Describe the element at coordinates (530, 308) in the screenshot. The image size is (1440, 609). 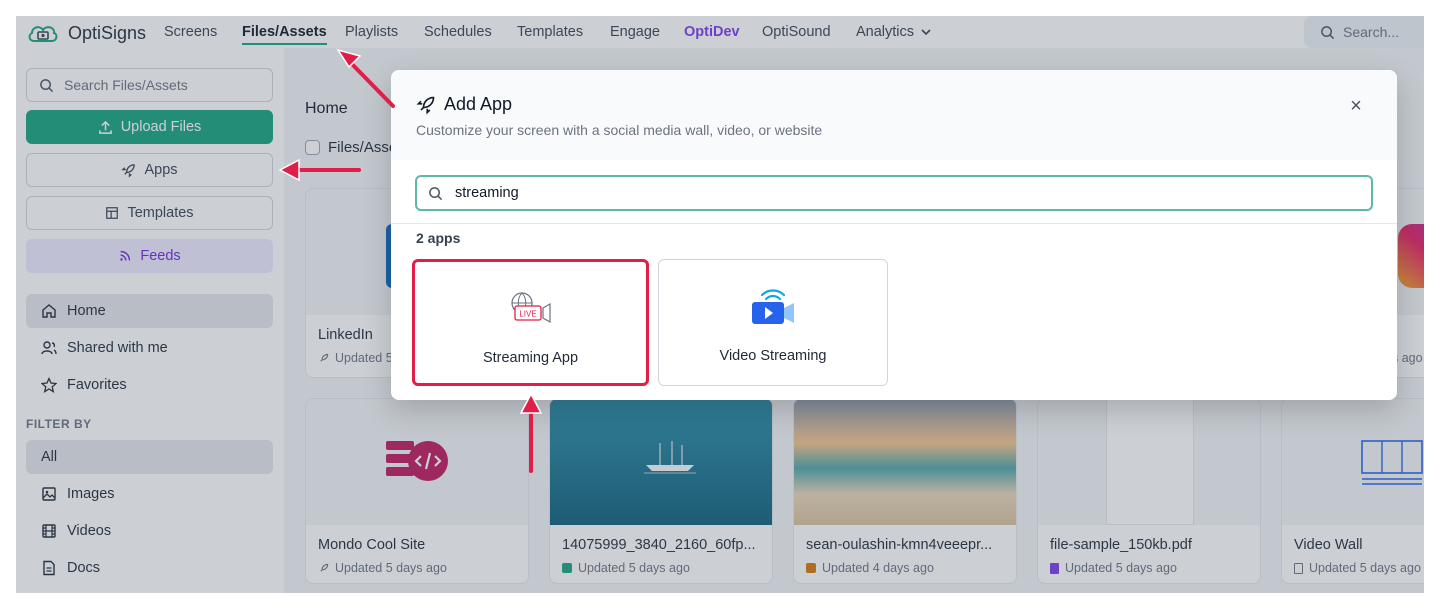
I see `live-stream-icon: LIVE` at that location.